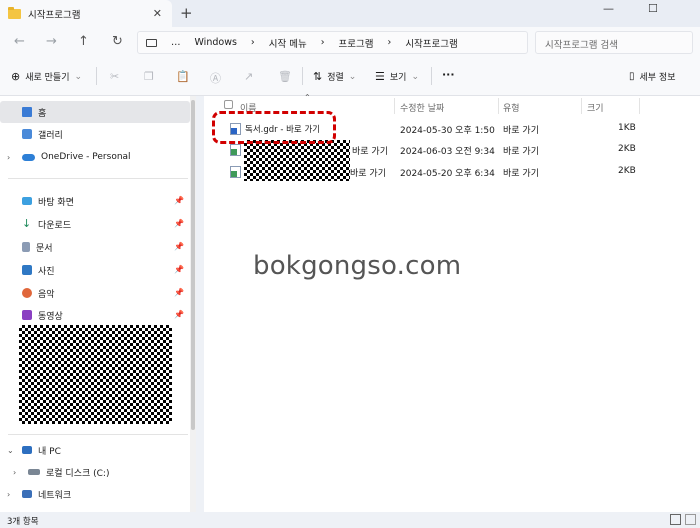  I want to click on close-tab-icon: ✕, so click(157, 13).